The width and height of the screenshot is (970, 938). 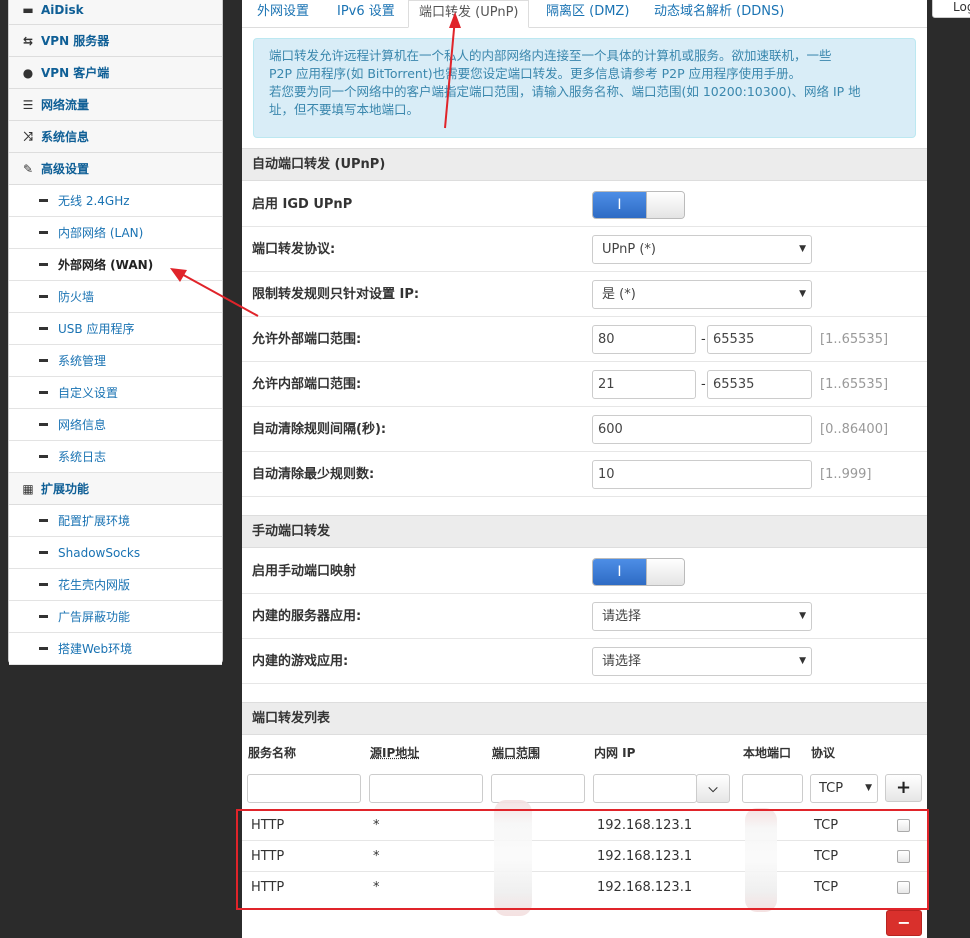 I want to click on sidebar-sub-label: 系统管理, so click(x=82, y=361).